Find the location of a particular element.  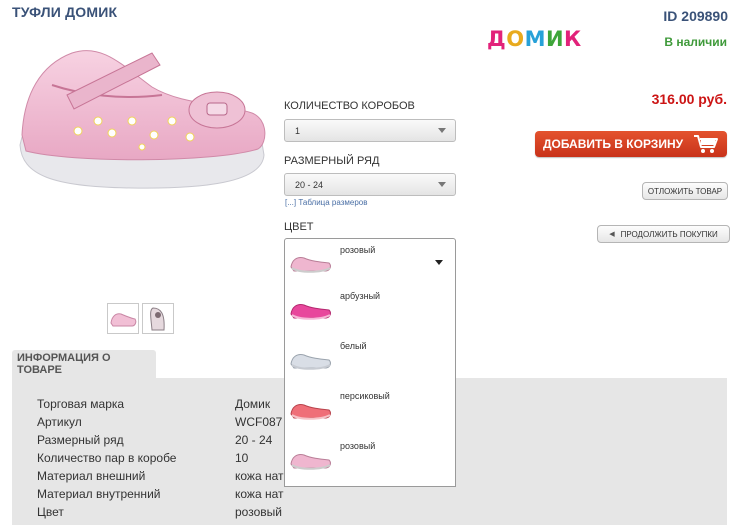

brand-logo: ДОМИК is located at coordinates (534, 39).